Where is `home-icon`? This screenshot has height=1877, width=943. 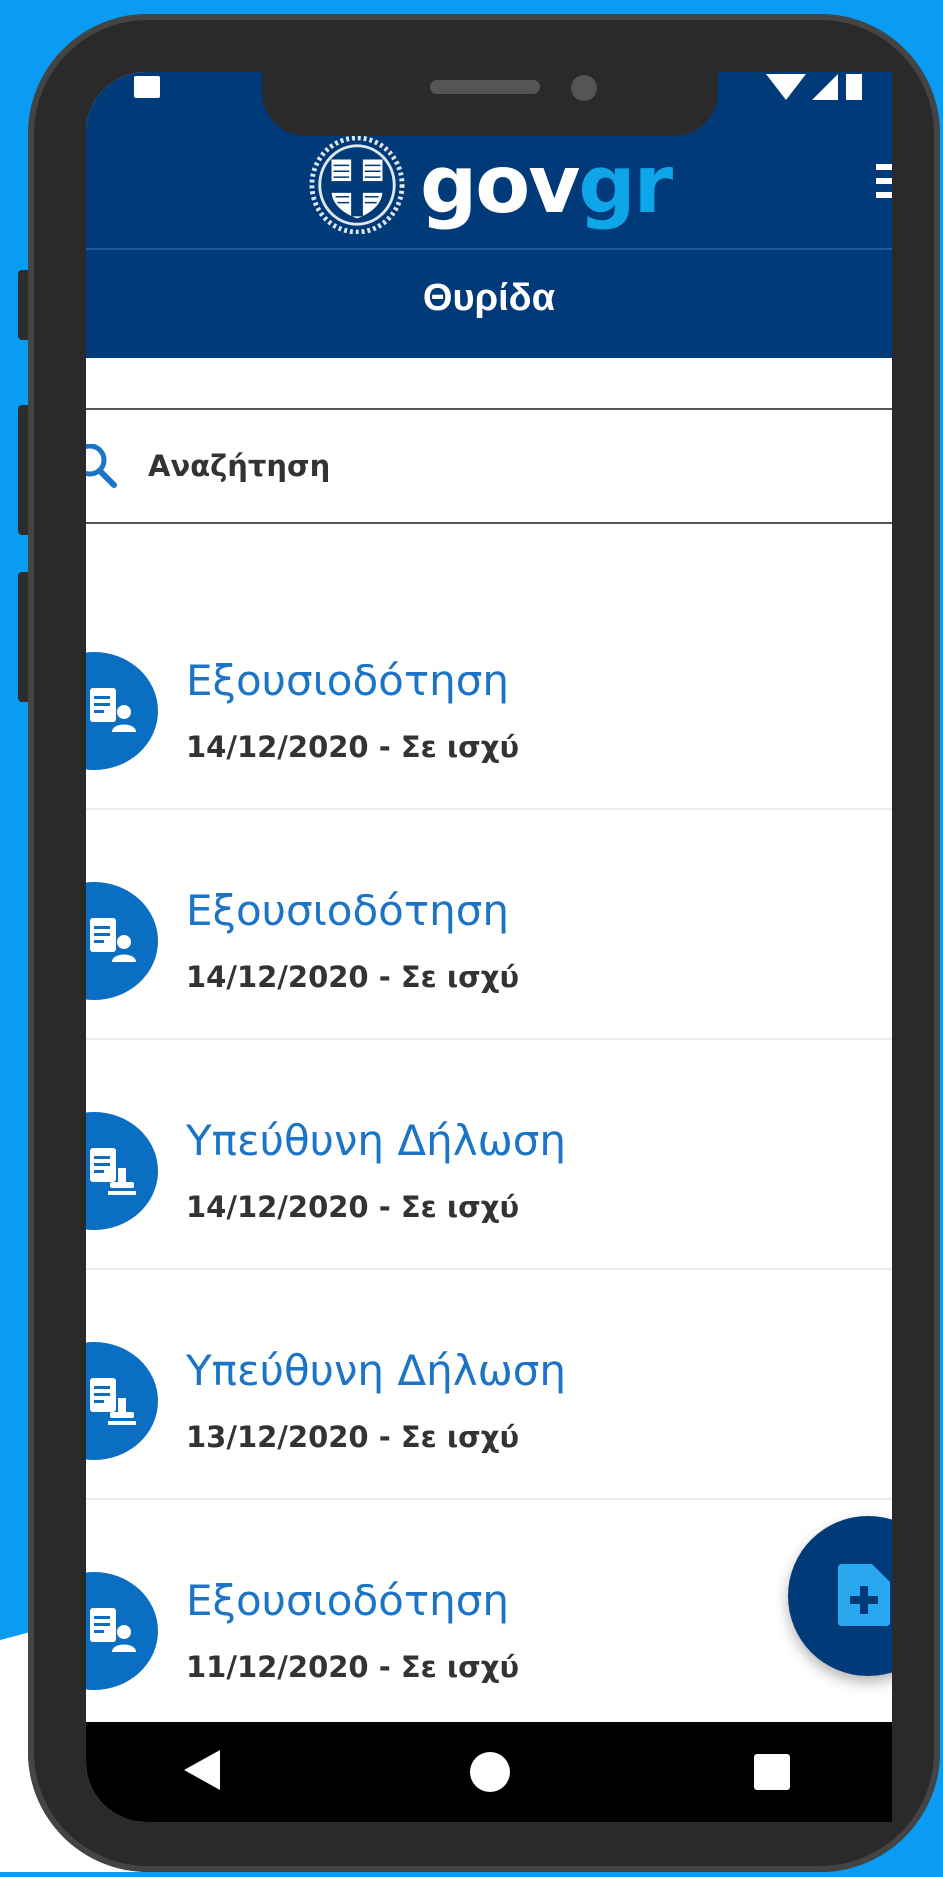 home-icon is located at coordinates (490, 1772).